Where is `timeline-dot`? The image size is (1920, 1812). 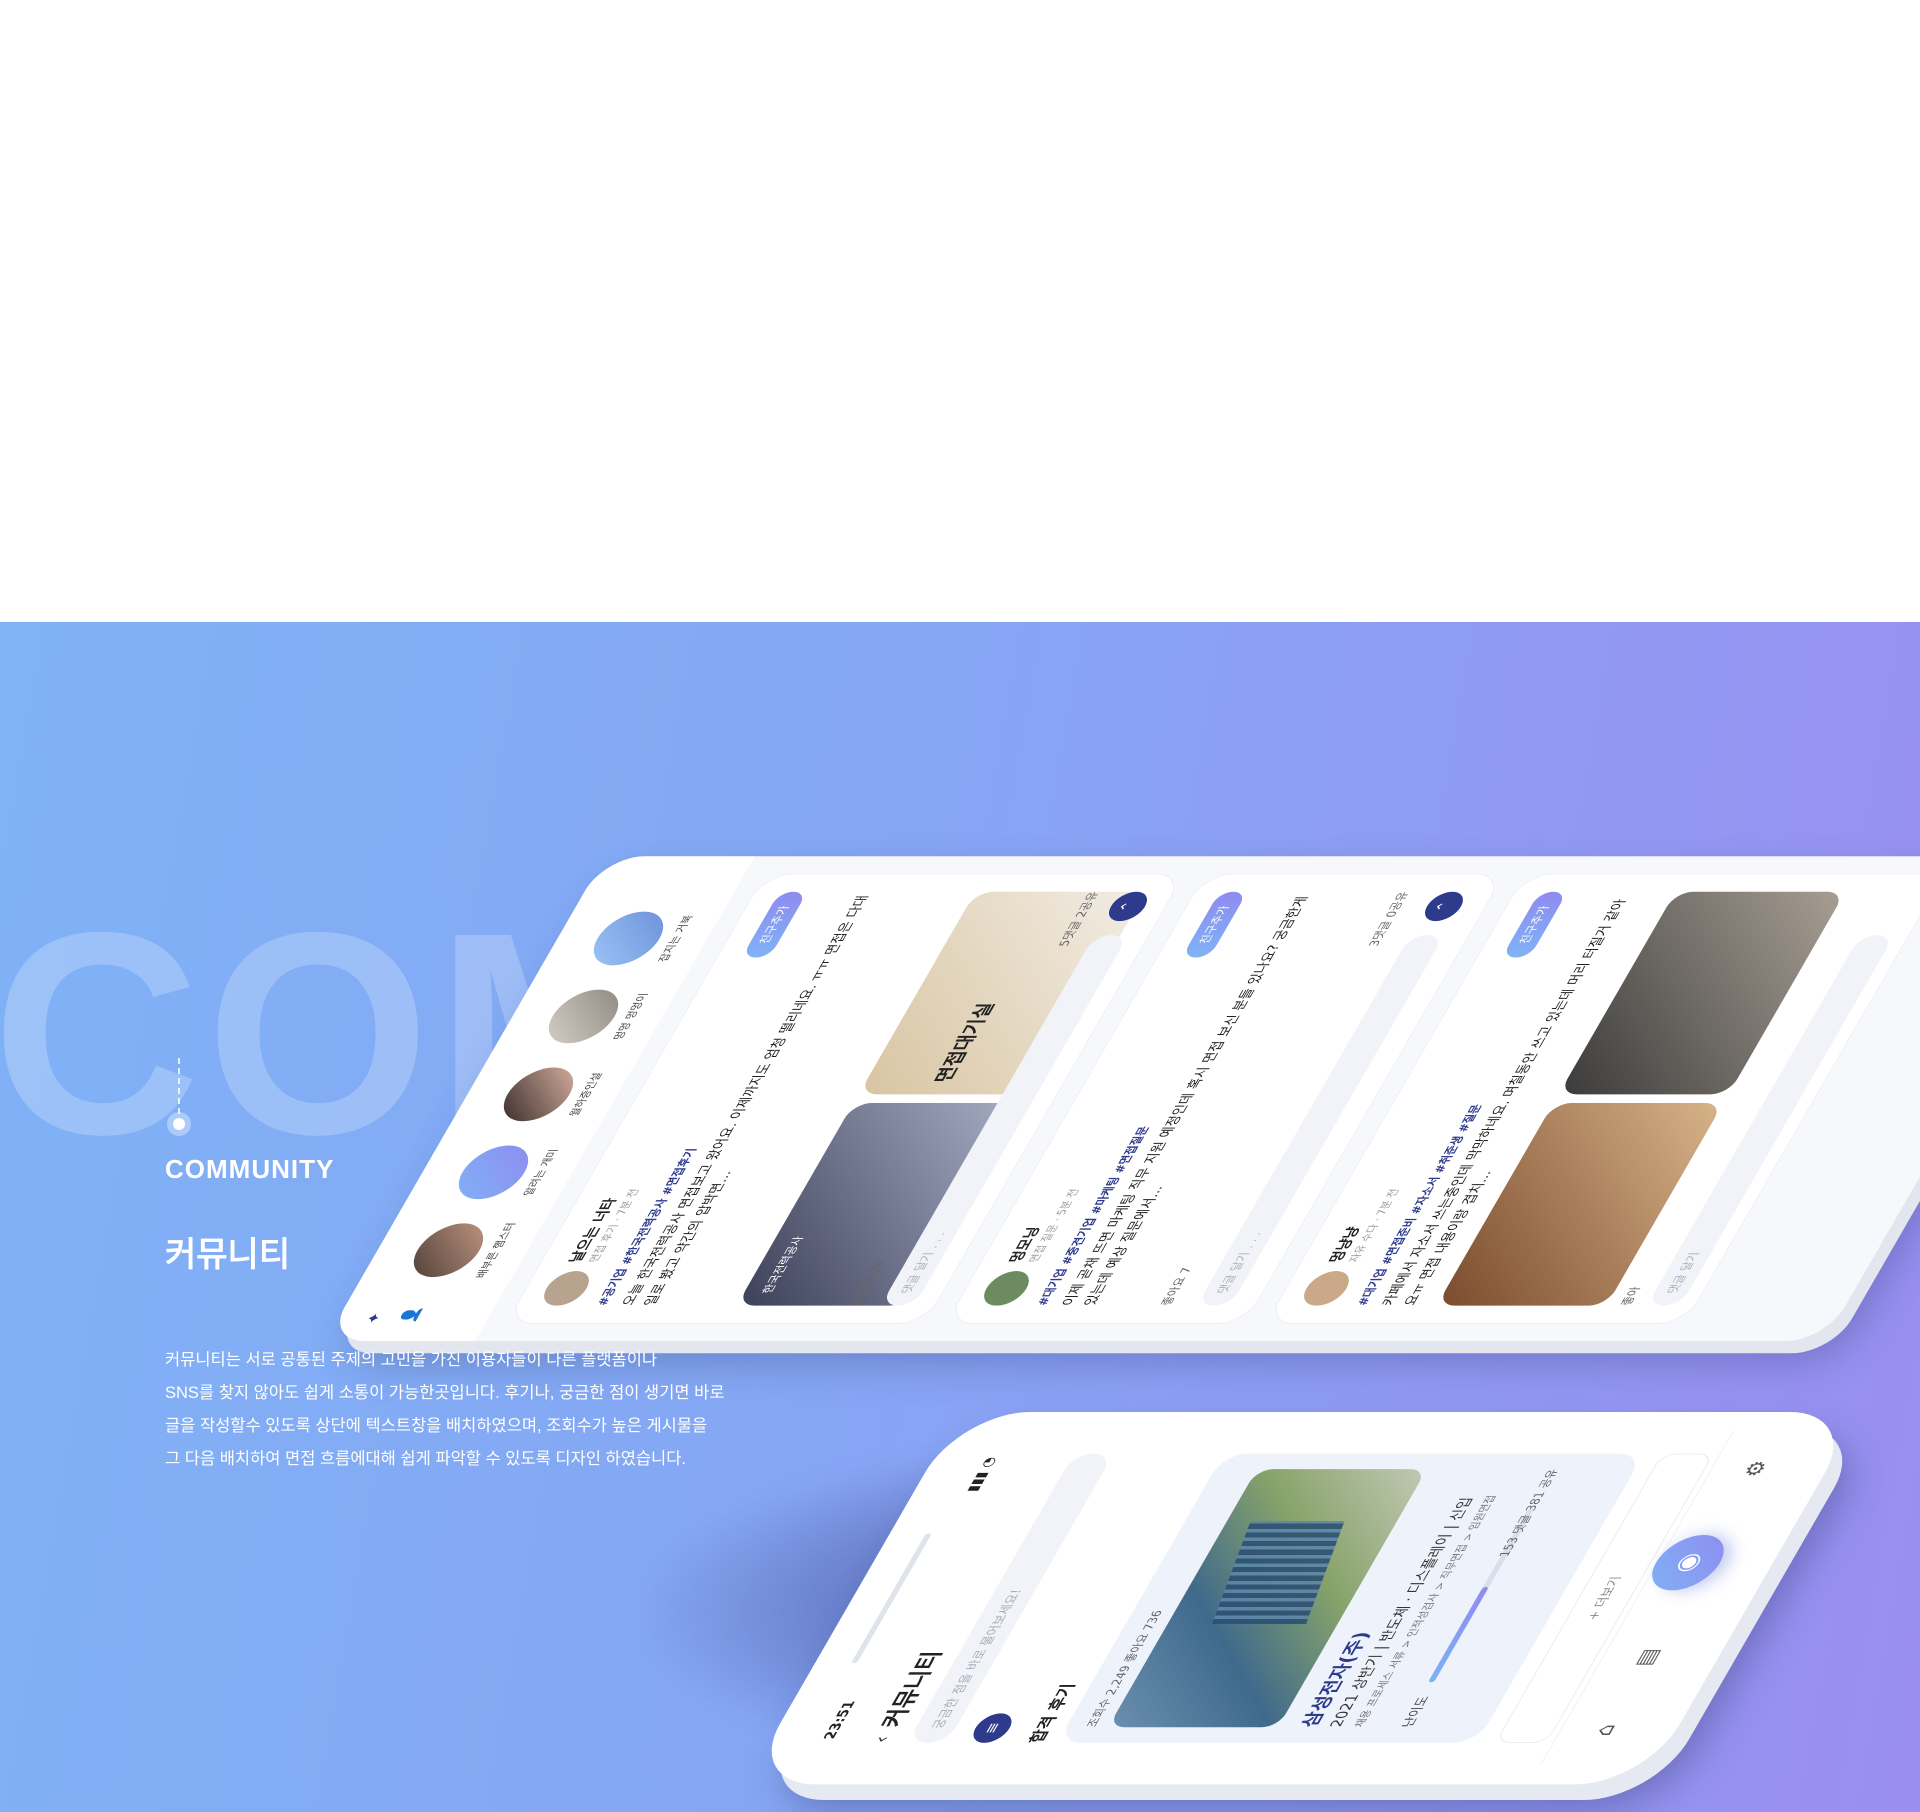
timeline-dot is located at coordinates (179, 1124).